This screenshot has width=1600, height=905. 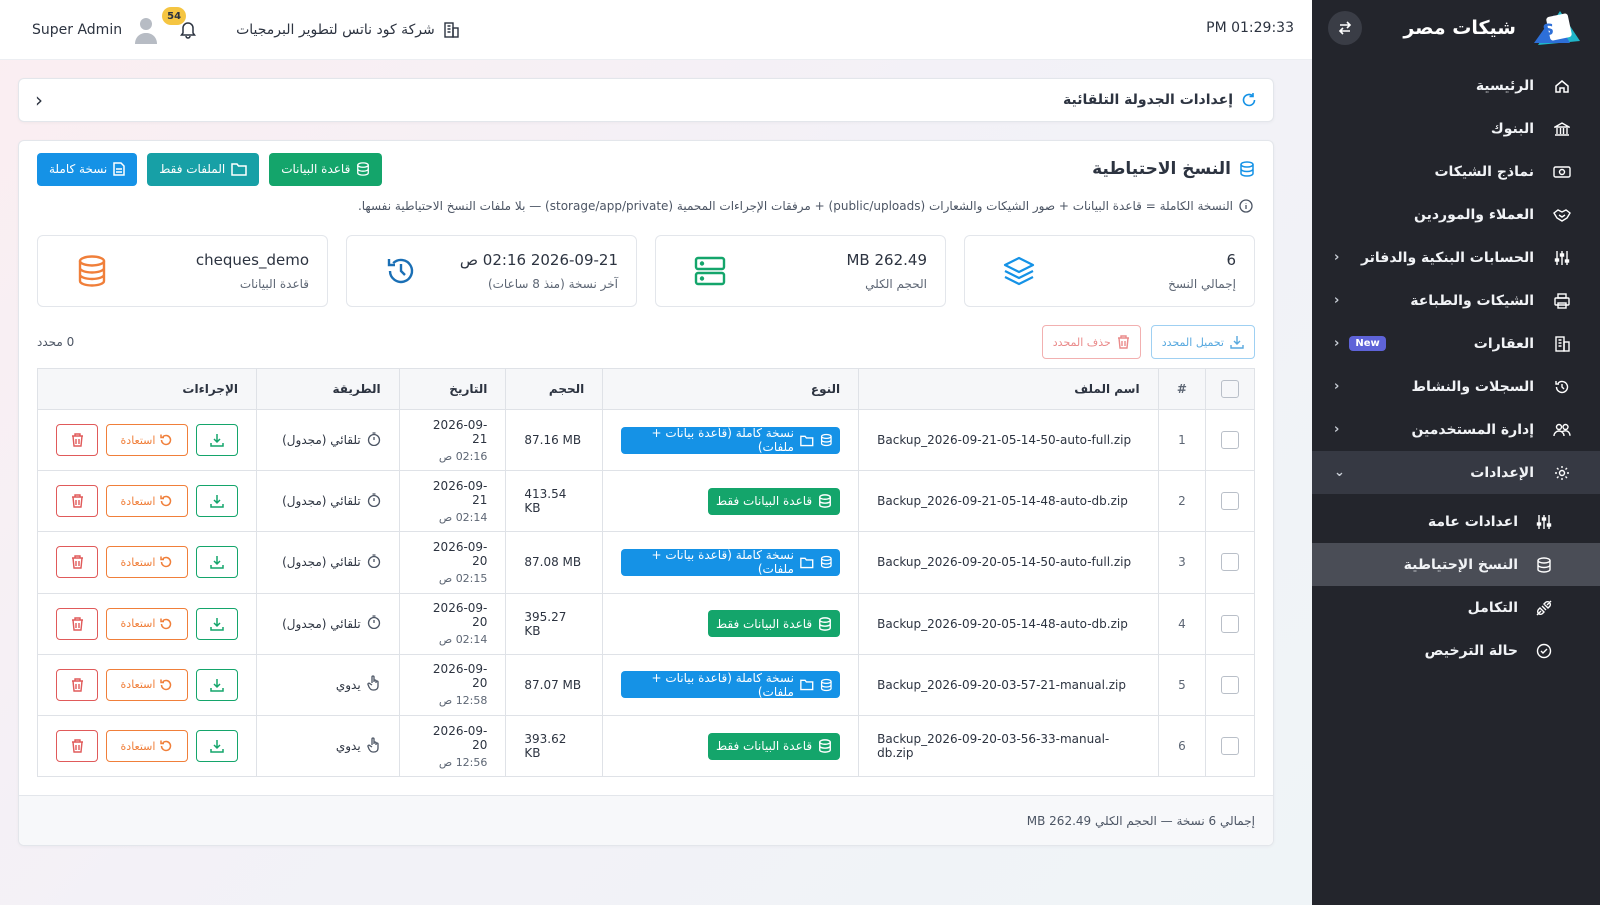 I want to click on button-label: تحميل المحدد, so click(x=1192, y=342).